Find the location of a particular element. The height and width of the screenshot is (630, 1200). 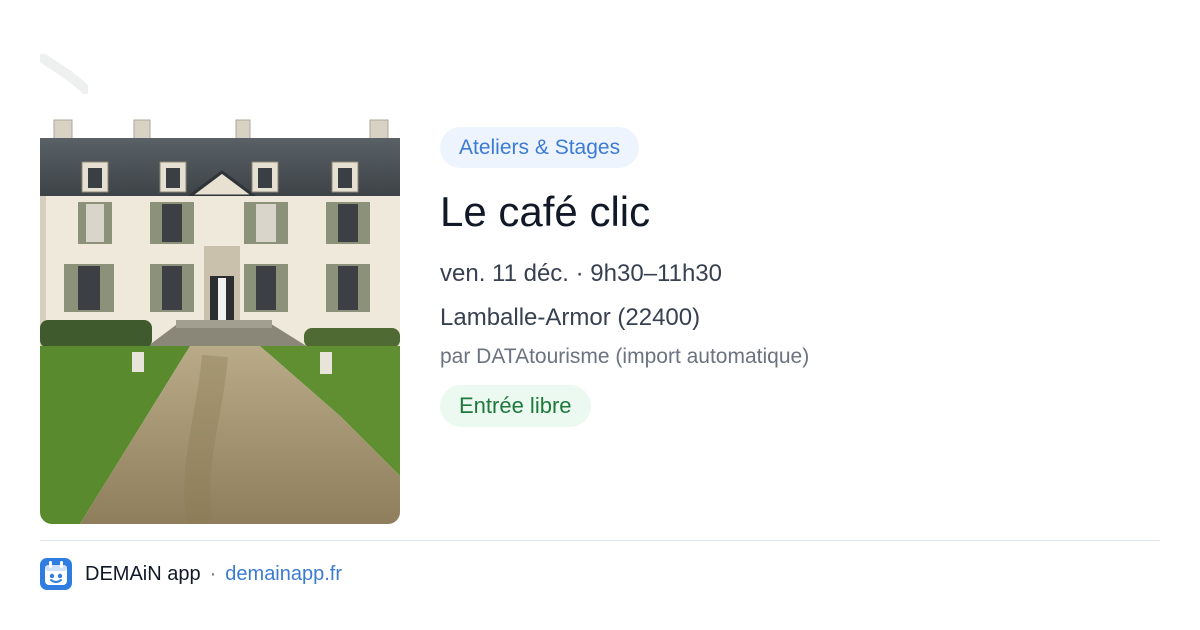

footer: DEMAiN app · demainapp.fr is located at coordinates (191, 574).